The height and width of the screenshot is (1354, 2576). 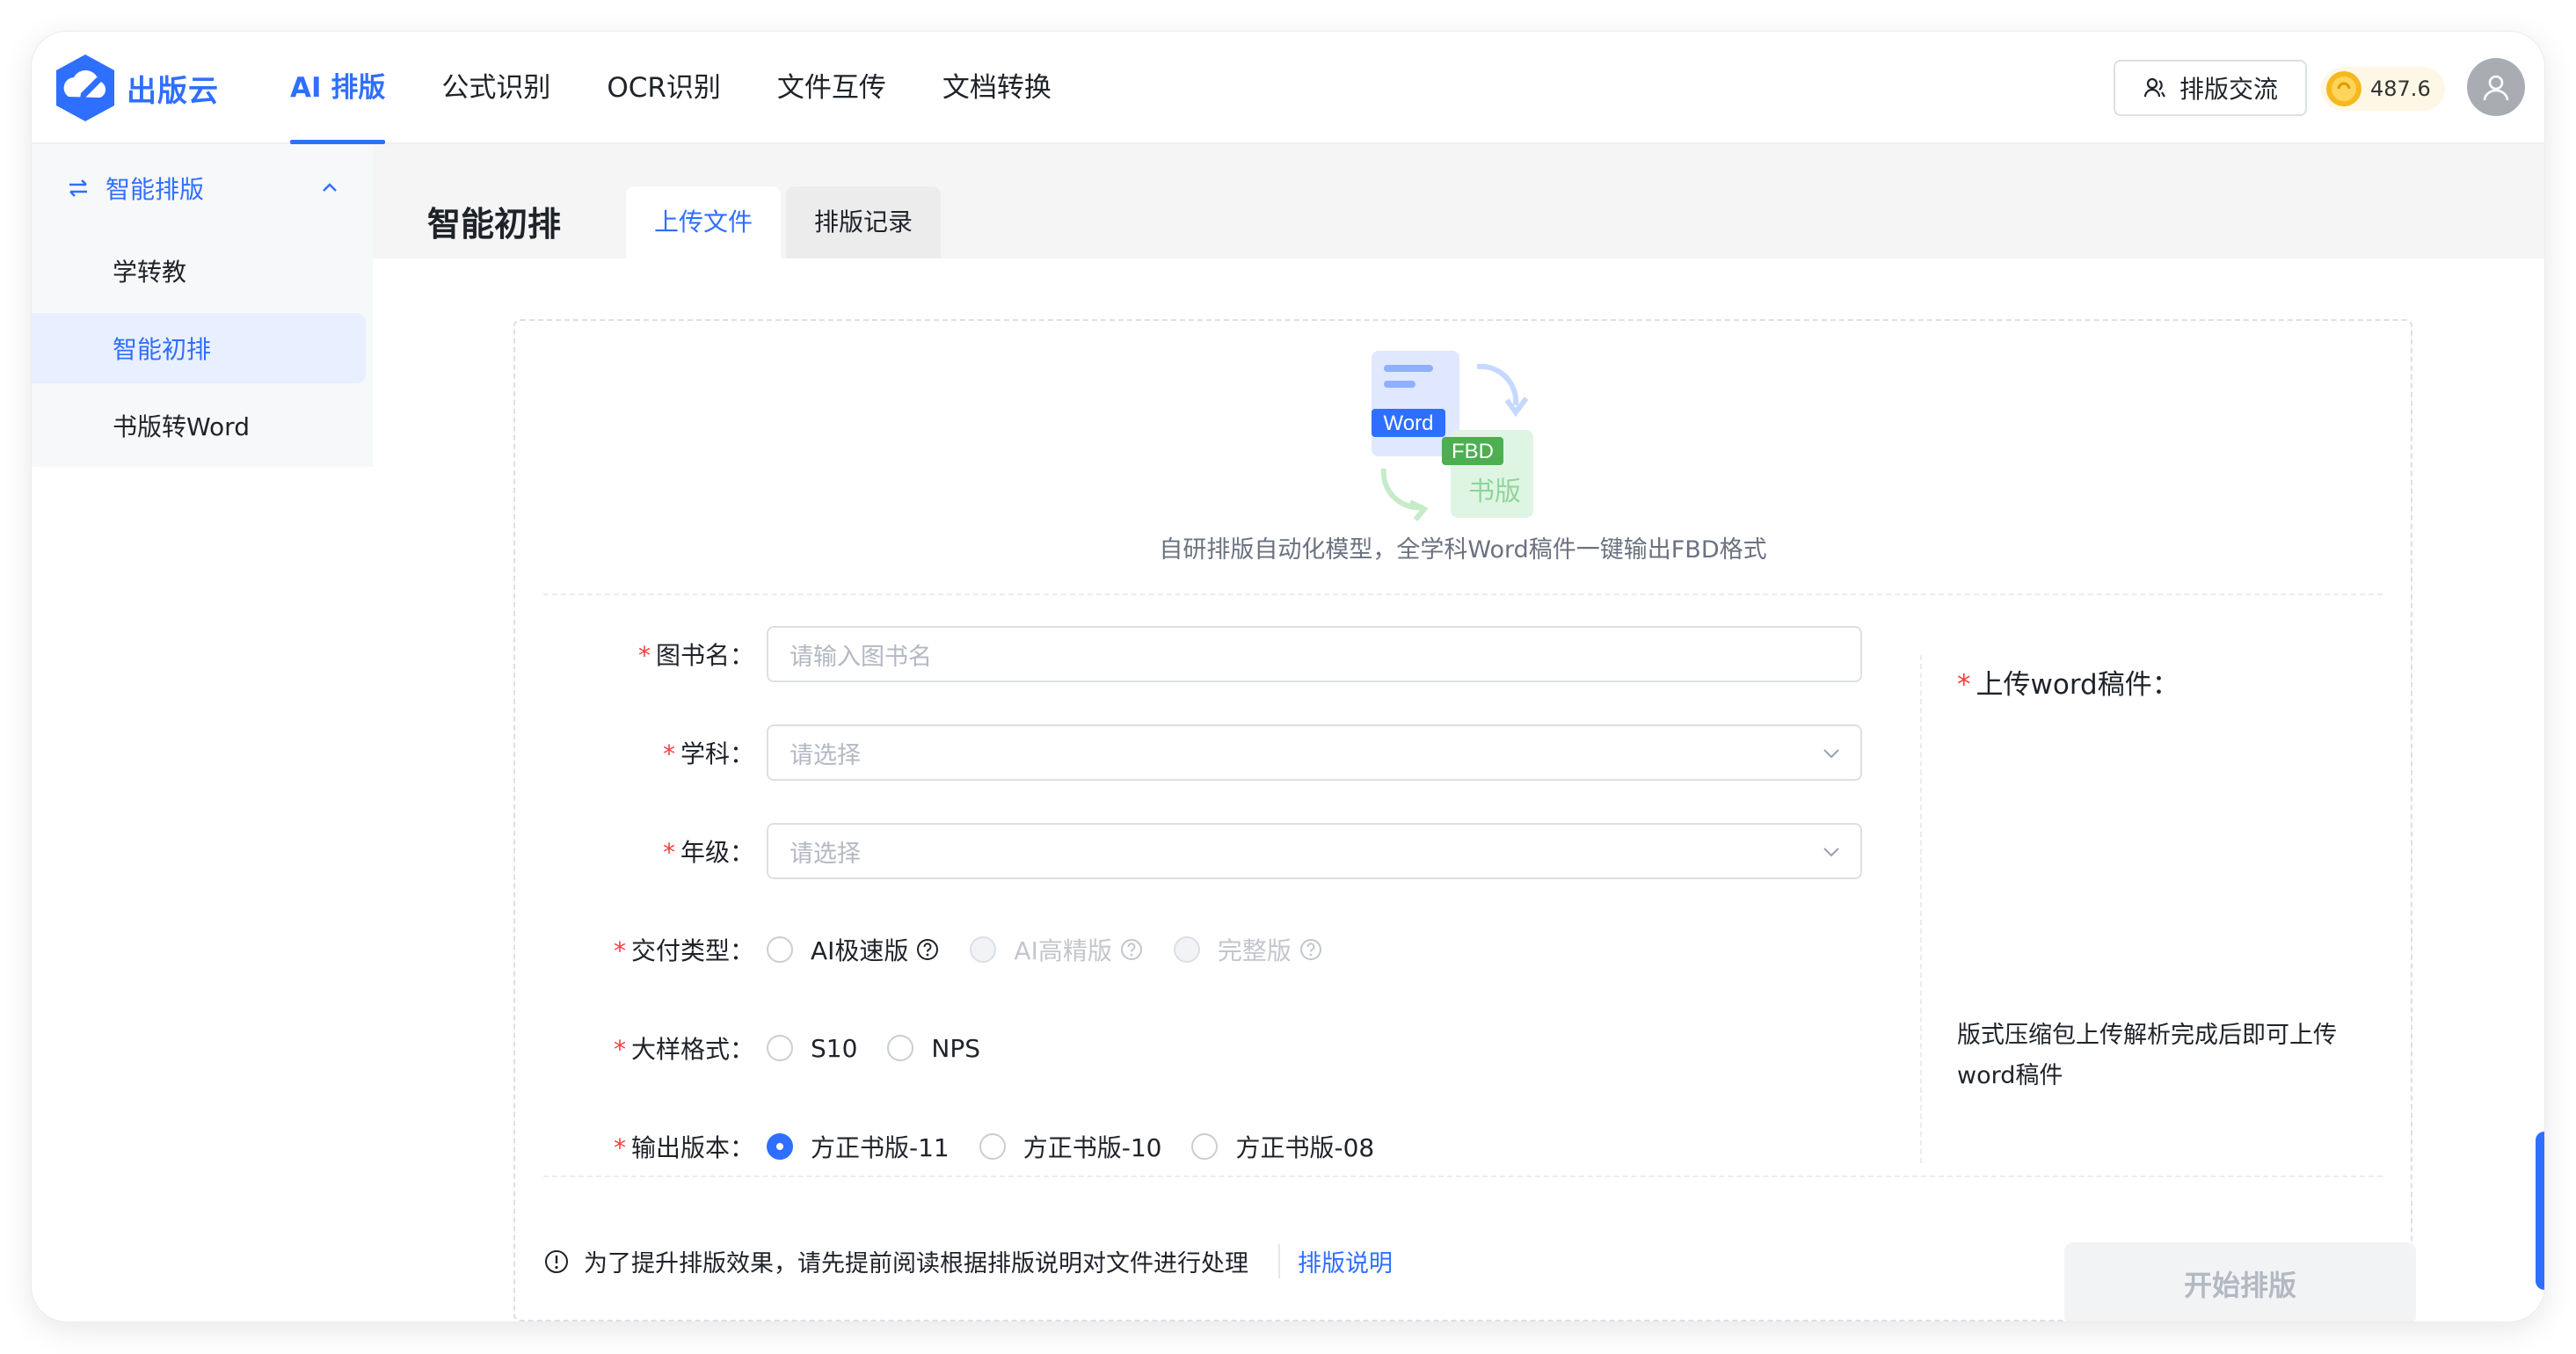 I want to click on chevron-up-icon, so click(x=329, y=188).